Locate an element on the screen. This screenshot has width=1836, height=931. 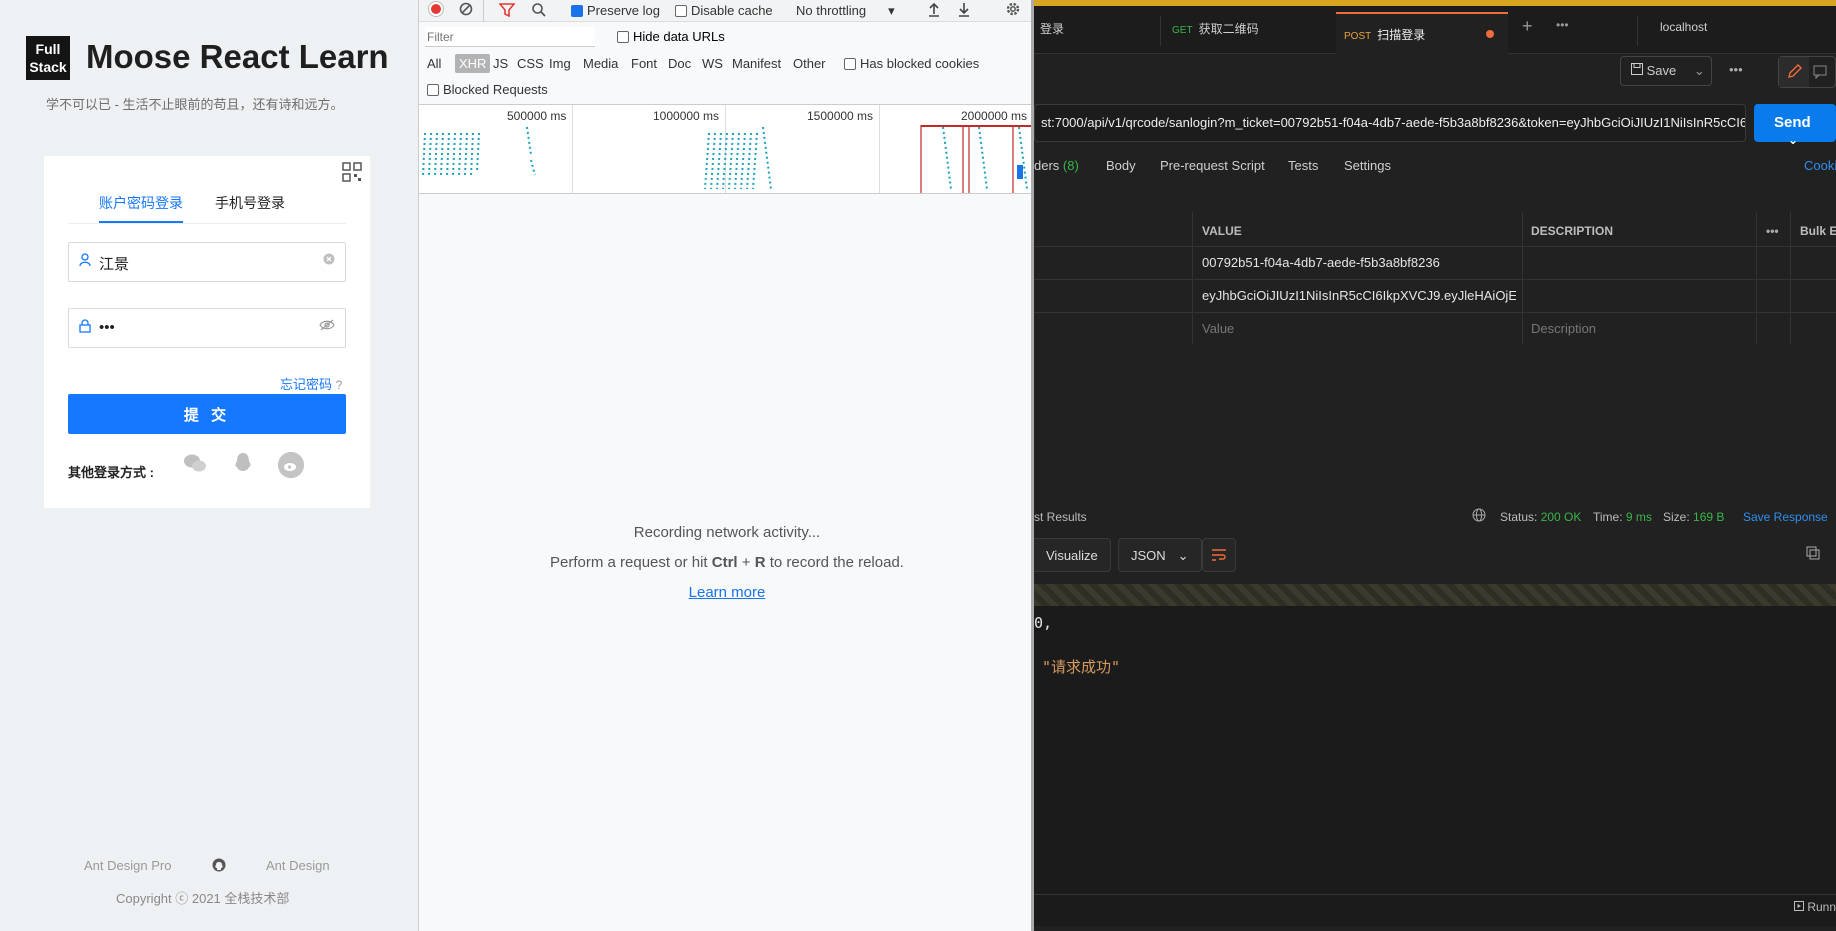
preserve-log-checkbox: Preserve log is located at coordinates (615, 10).